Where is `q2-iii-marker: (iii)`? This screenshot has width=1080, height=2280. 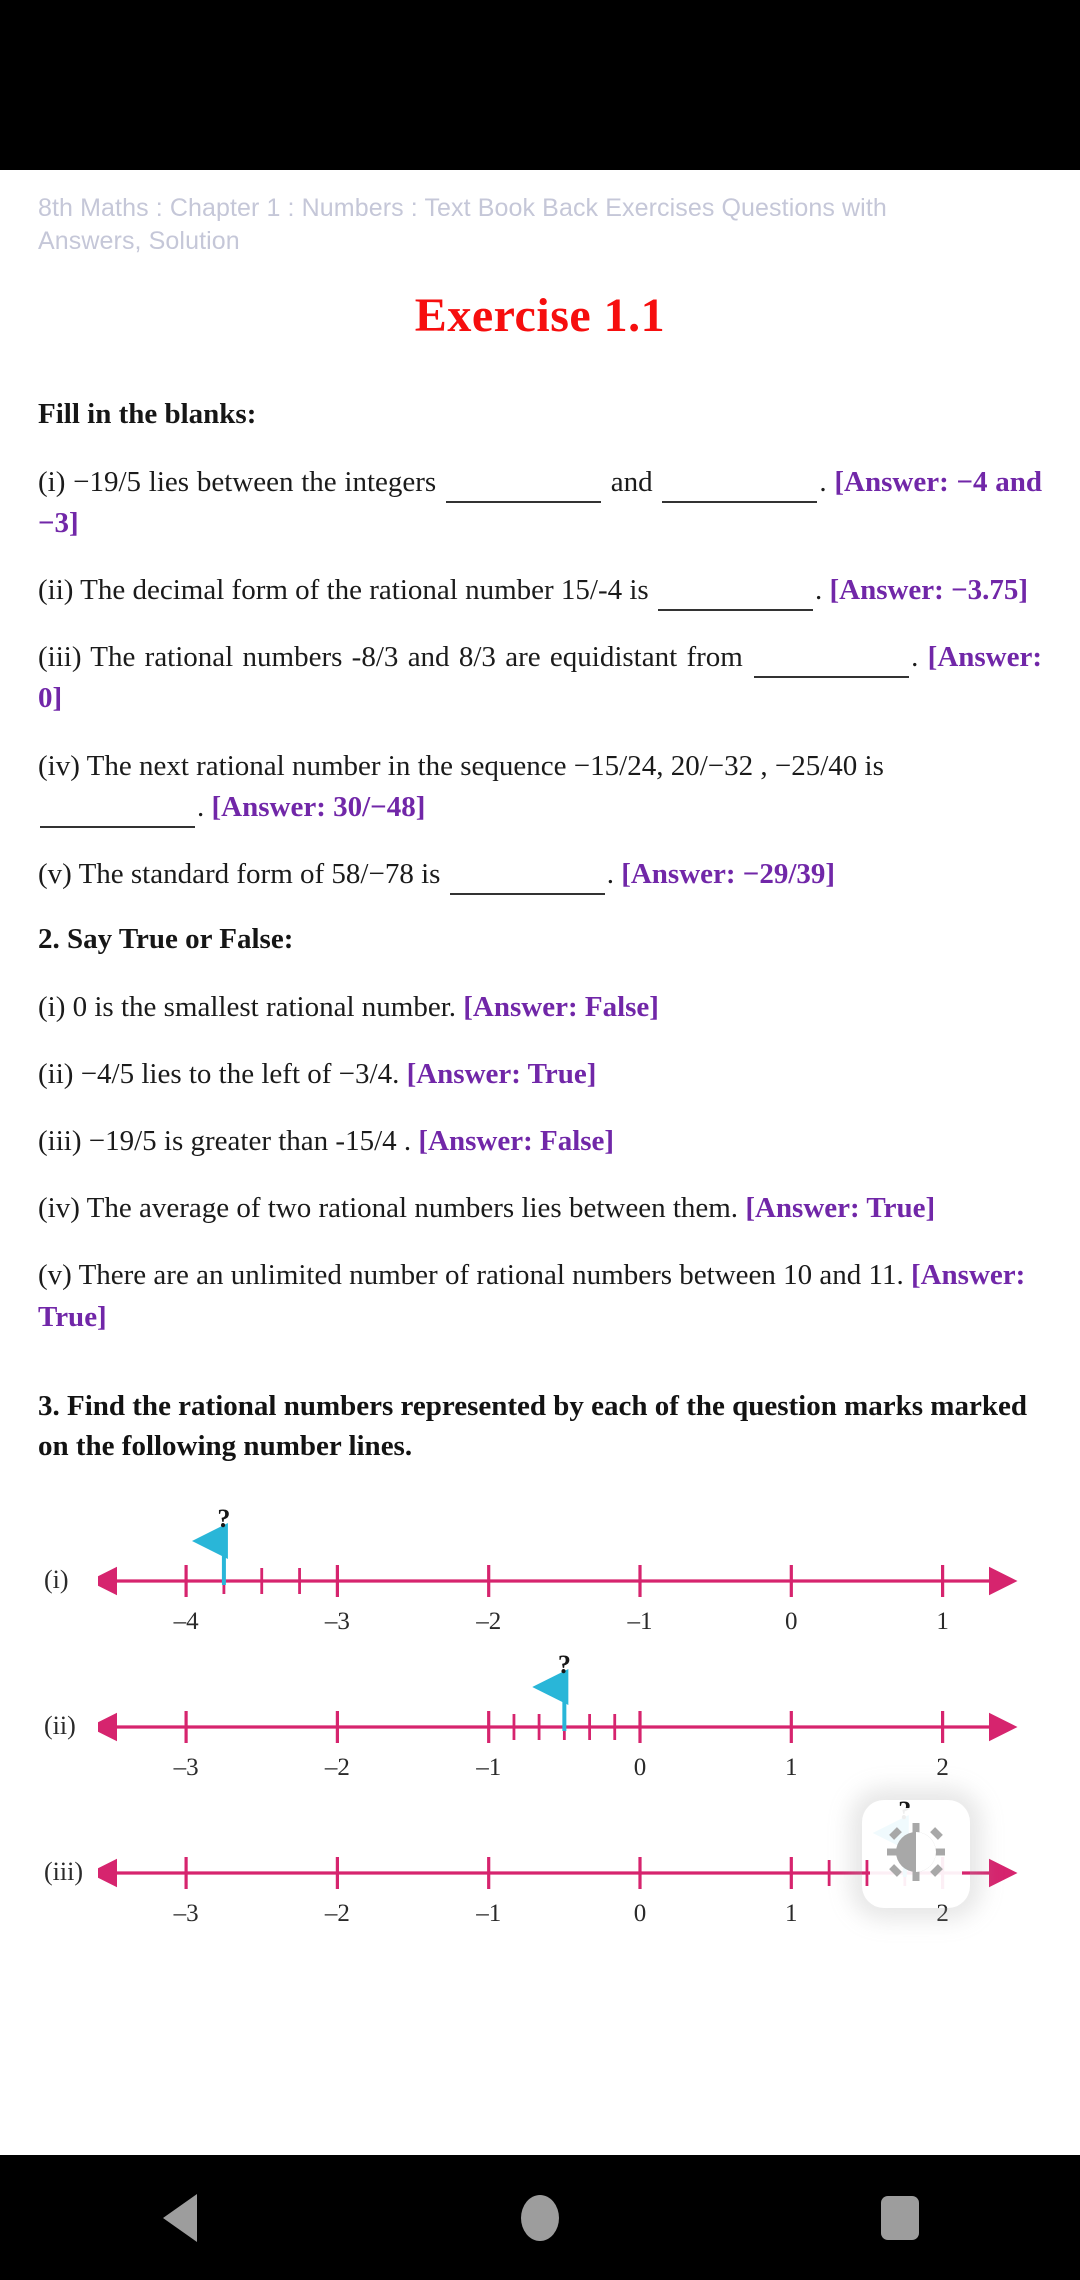
q2-iii-marker: (iii) is located at coordinates (60, 1141).